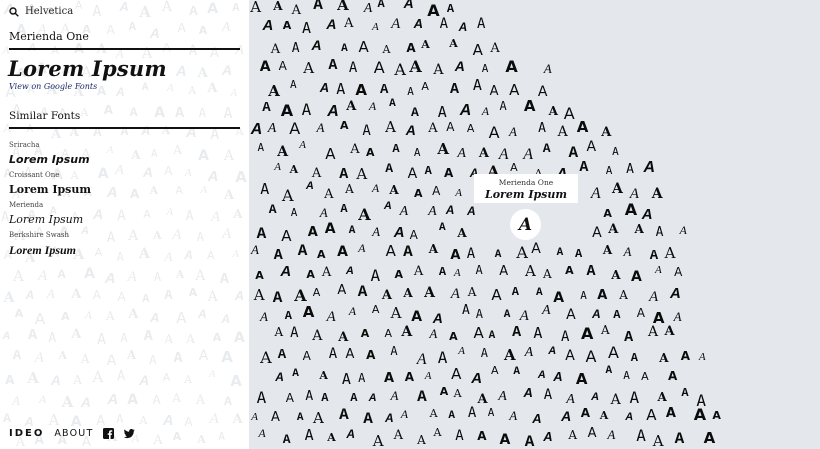 This screenshot has width=820, height=449. What do you see at coordinates (53, 86) in the screenshot?
I see `google-fonts-link: View on Google Fonts` at bounding box center [53, 86].